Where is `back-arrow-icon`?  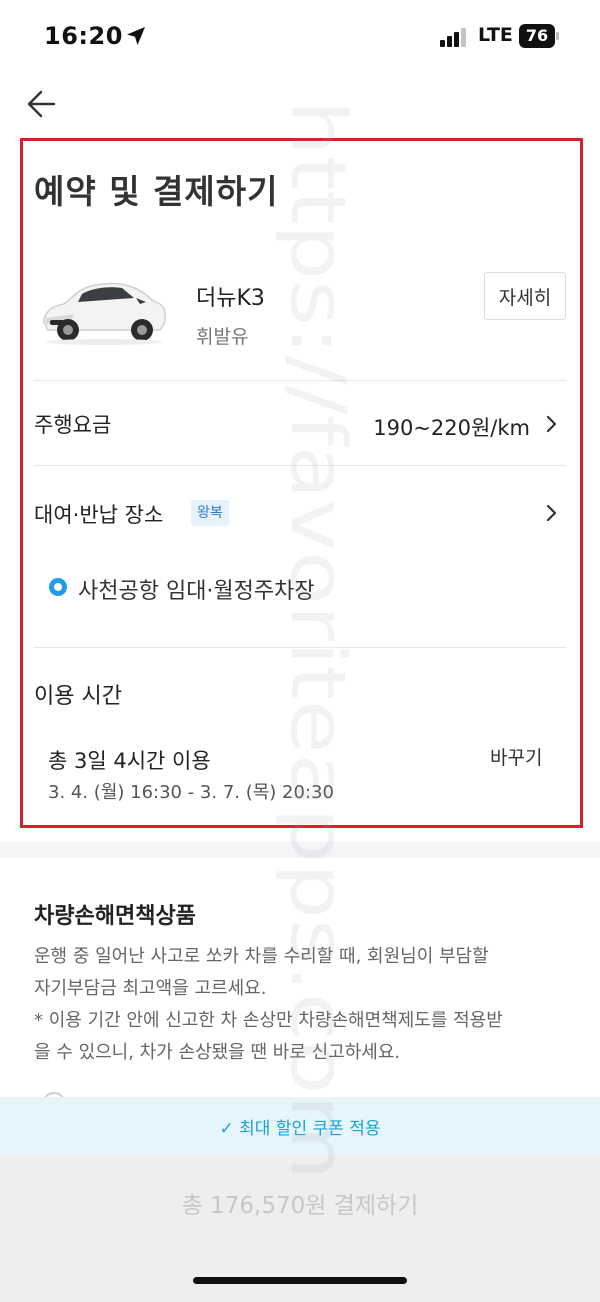 back-arrow-icon is located at coordinates (42, 104).